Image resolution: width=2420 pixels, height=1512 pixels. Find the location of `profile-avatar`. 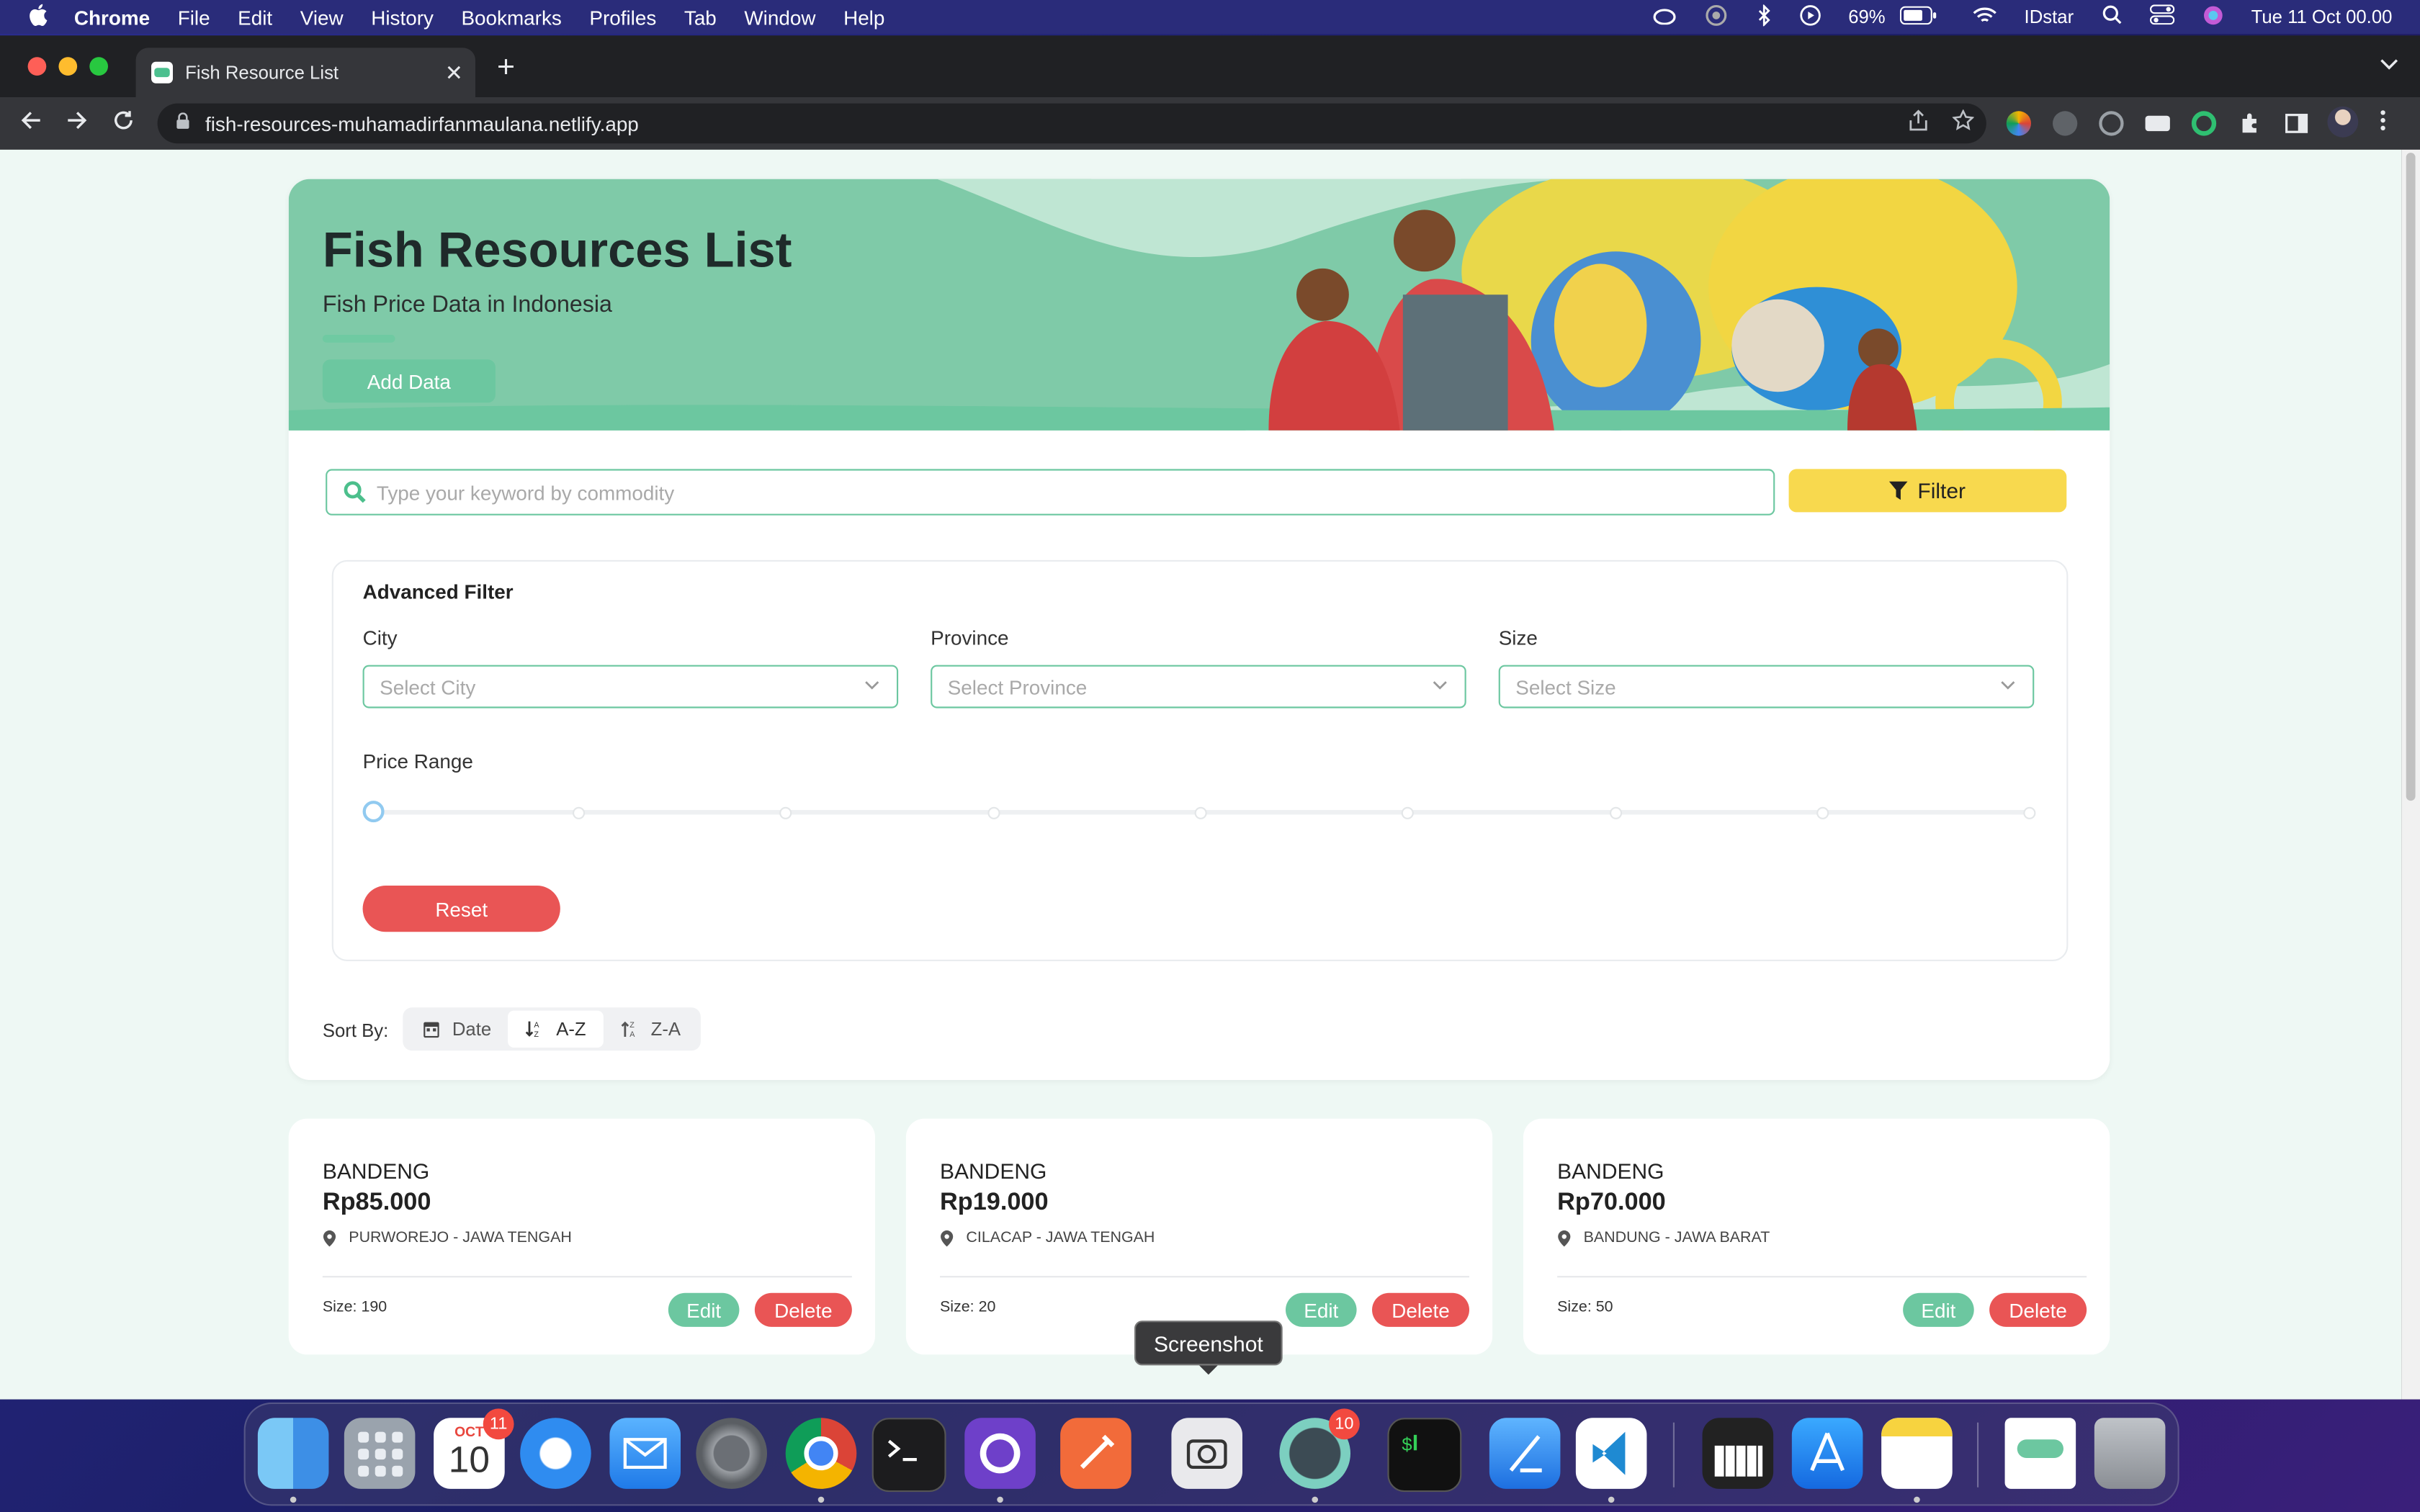

profile-avatar is located at coordinates (2343, 122).